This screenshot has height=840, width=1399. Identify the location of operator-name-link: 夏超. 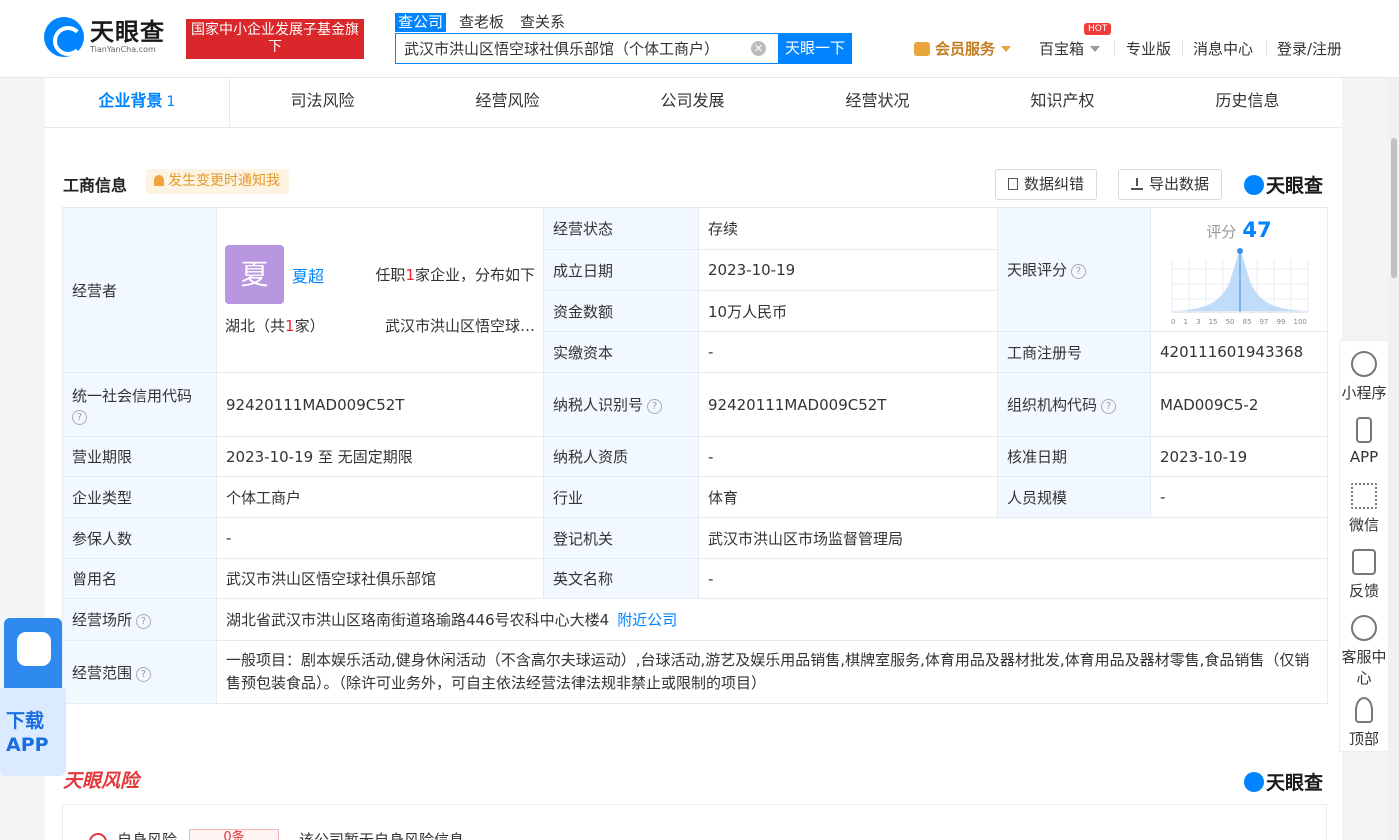
(308, 275).